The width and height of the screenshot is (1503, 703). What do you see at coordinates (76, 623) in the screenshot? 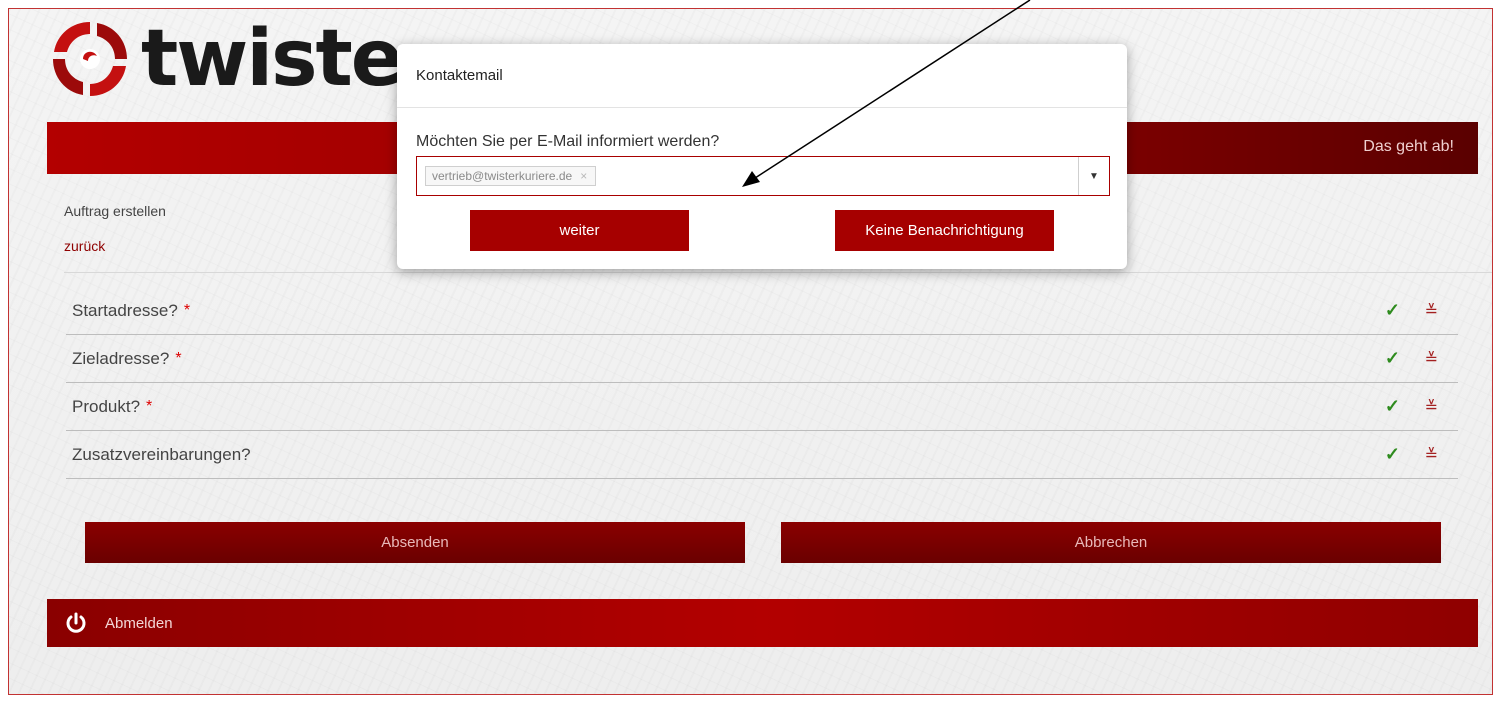
I see `power-icon` at bounding box center [76, 623].